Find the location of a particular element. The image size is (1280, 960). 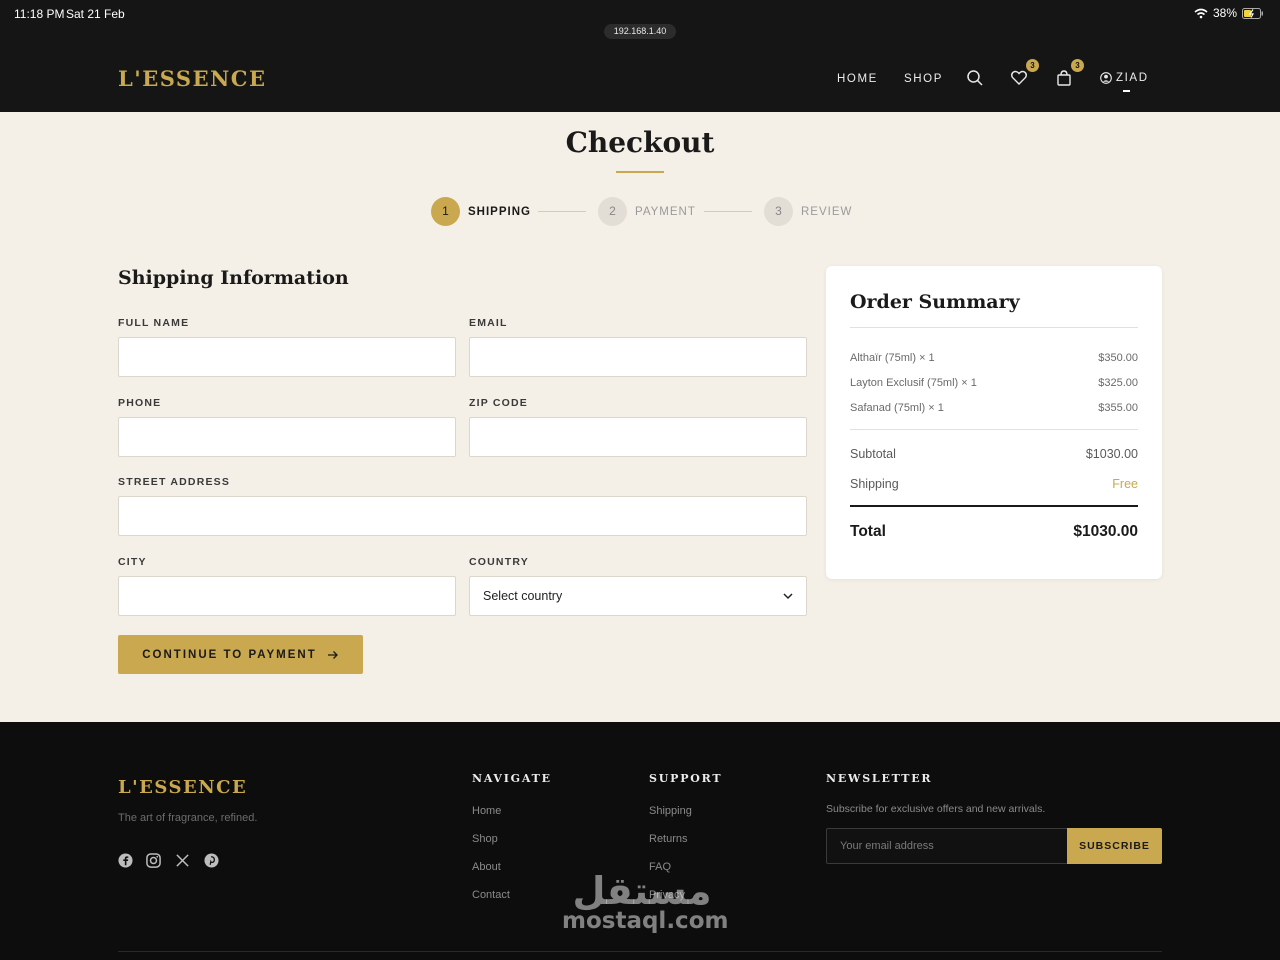

total-value: $1030.00 is located at coordinates (1105, 531).